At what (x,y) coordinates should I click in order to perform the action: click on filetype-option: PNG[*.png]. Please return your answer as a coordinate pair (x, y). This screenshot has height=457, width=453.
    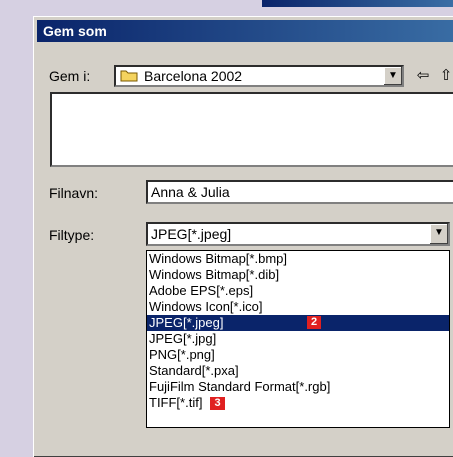
    Looking at the image, I should click on (298, 355).